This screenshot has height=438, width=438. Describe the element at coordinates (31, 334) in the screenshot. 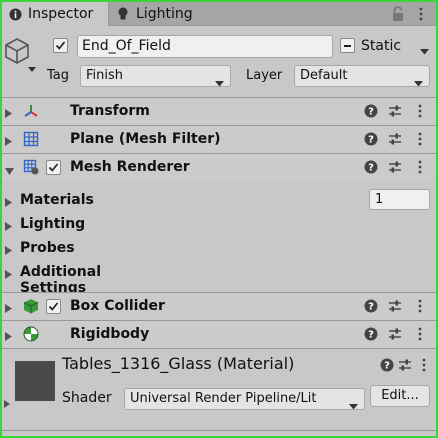

I see `rigidbody-icon` at that location.